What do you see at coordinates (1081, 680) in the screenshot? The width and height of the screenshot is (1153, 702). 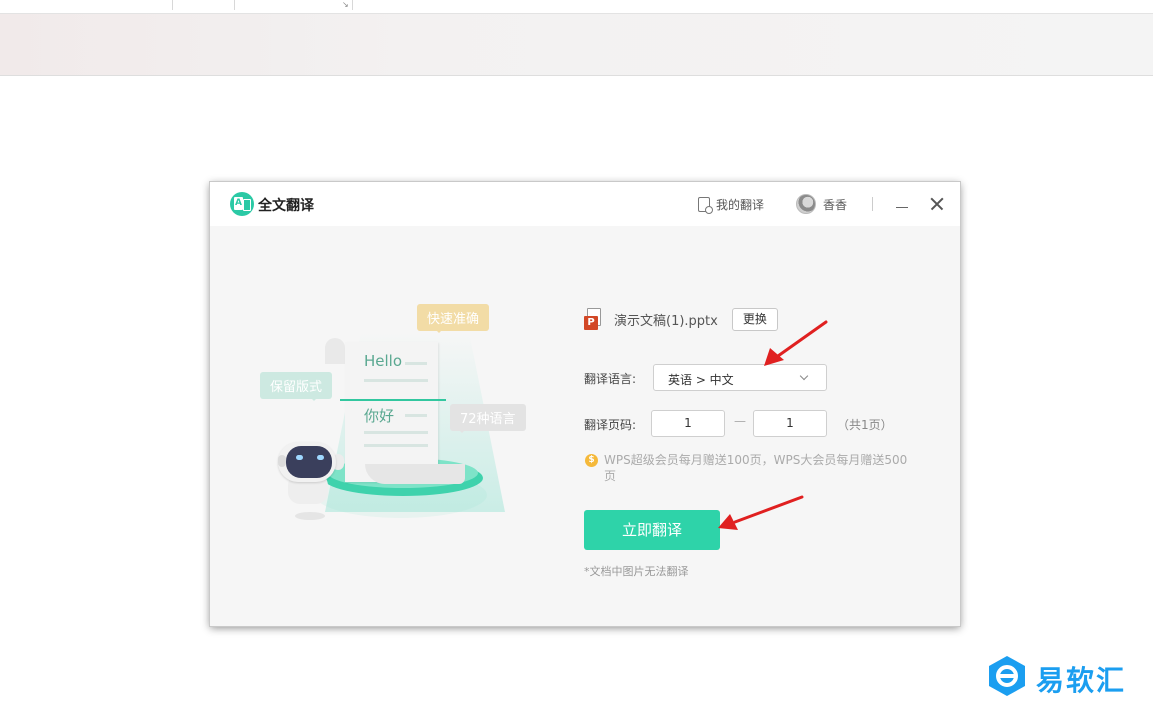 I see `watermark-text: 易软汇` at bounding box center [1081, 680].